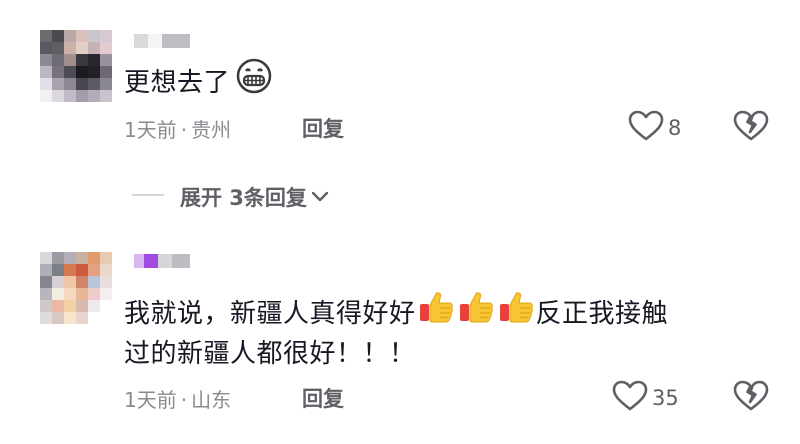 Image resolution: width=800 pixels, height=444 pixels. I want to click on like-count: 35, so click(665, 398).